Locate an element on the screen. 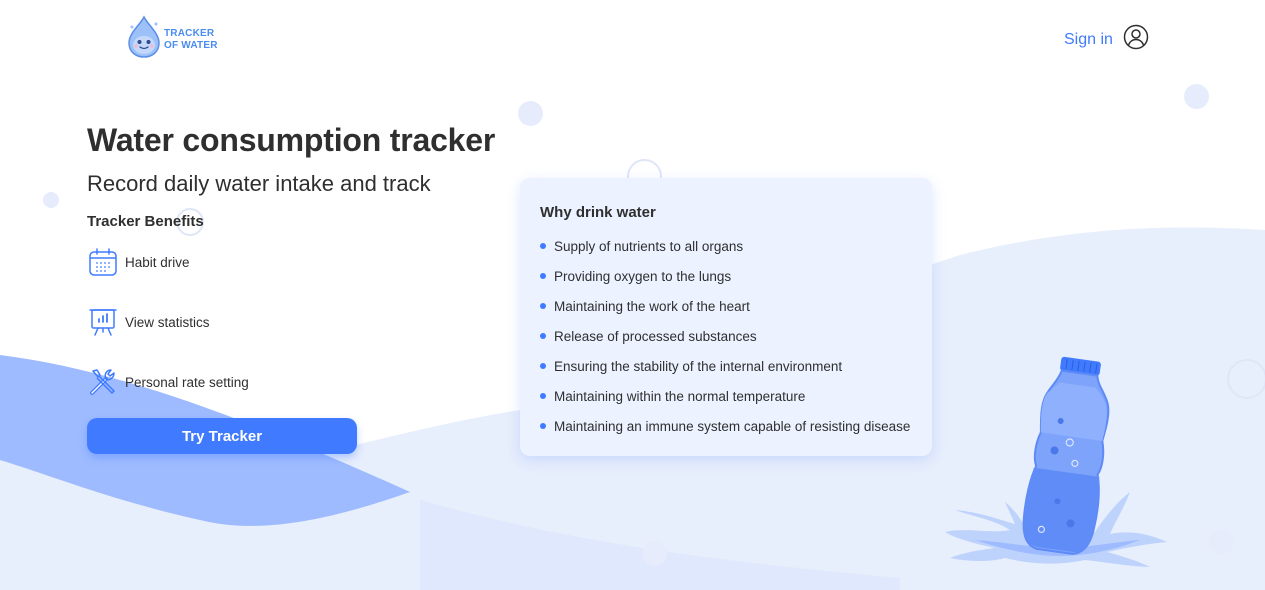 The width and height of the screenshot is (1265, 590). site-header: TRACKER OF WATER Sign in is located at coordinates (632, 37).